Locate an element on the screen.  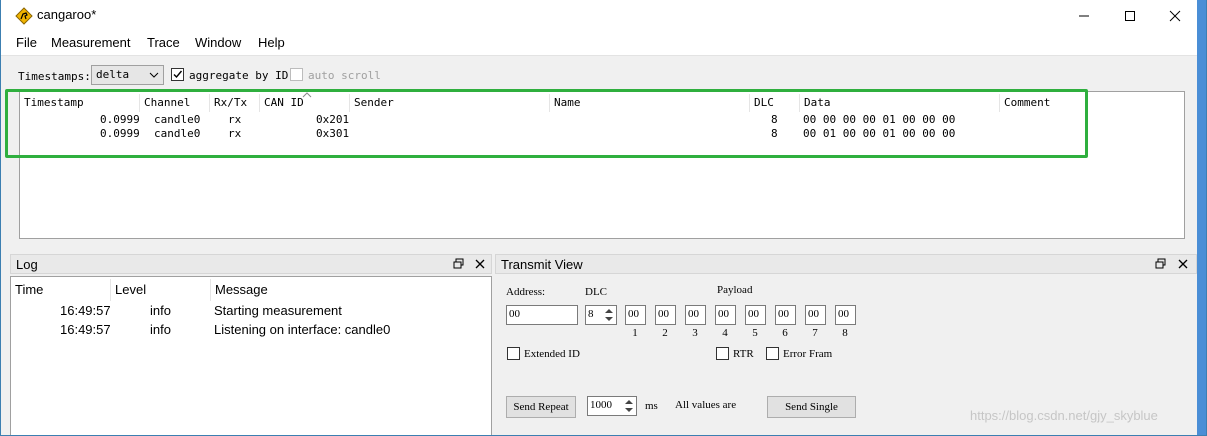
log-message: Starting measurement is located at coordinates (278, 310).